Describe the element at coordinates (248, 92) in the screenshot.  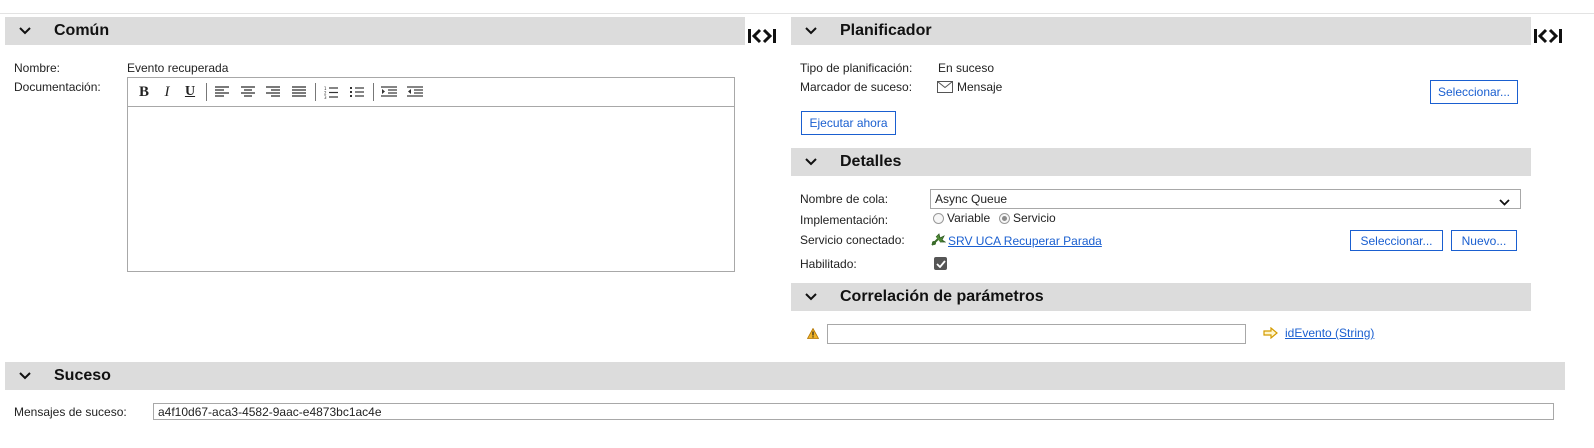
I see `align-center-icon` at that location.